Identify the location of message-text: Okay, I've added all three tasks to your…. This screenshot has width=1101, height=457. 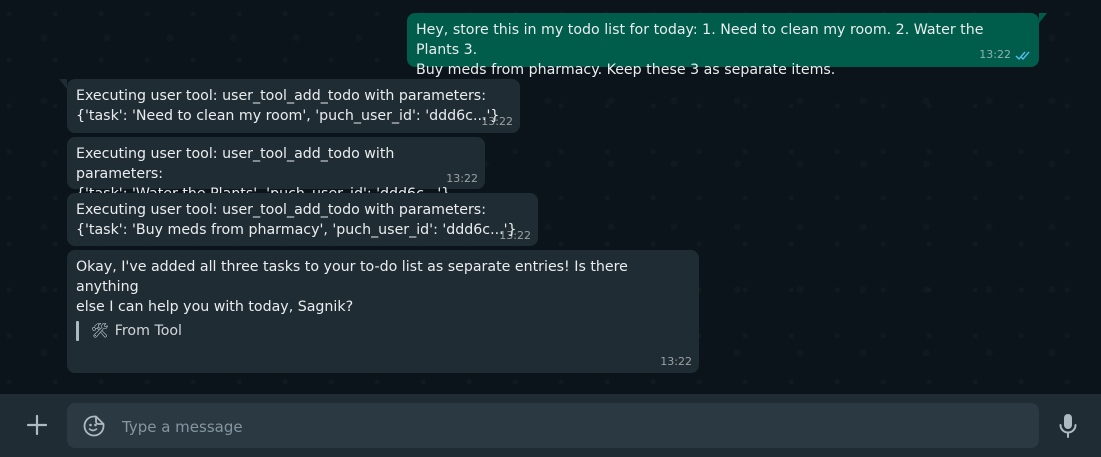
(352, 287).